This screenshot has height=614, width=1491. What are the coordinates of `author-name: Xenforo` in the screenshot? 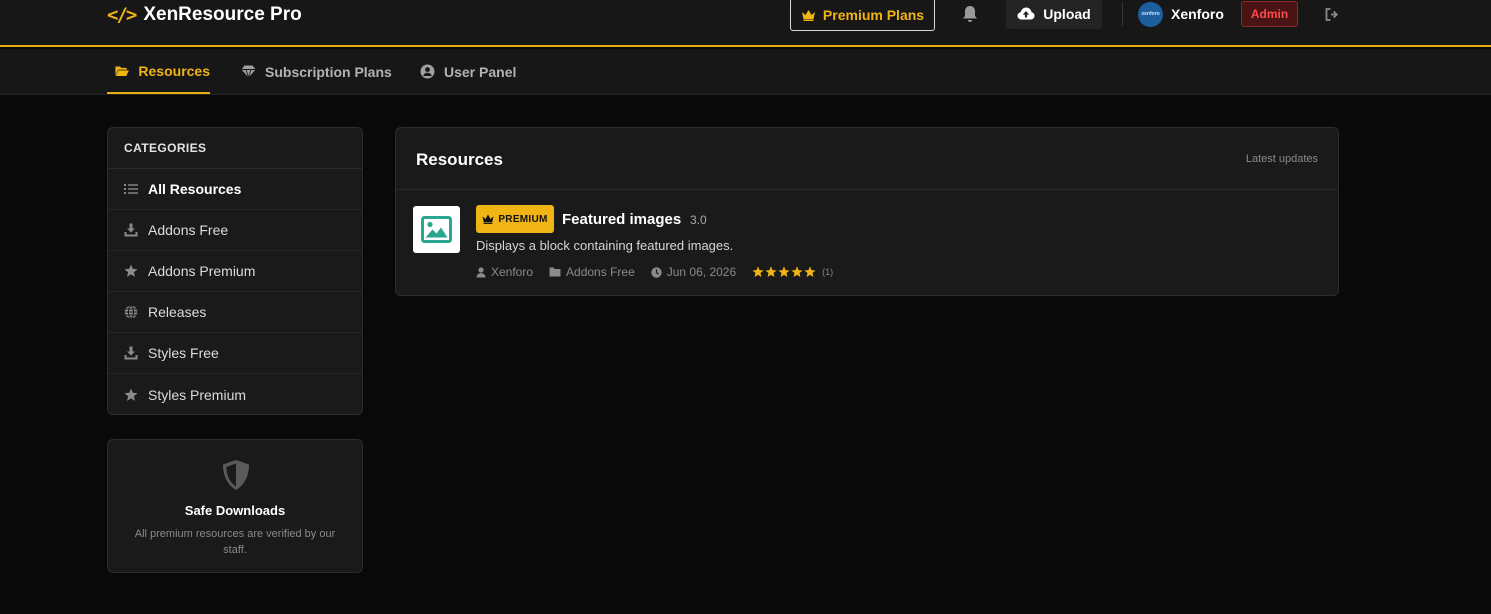 It's located at (512, 272).